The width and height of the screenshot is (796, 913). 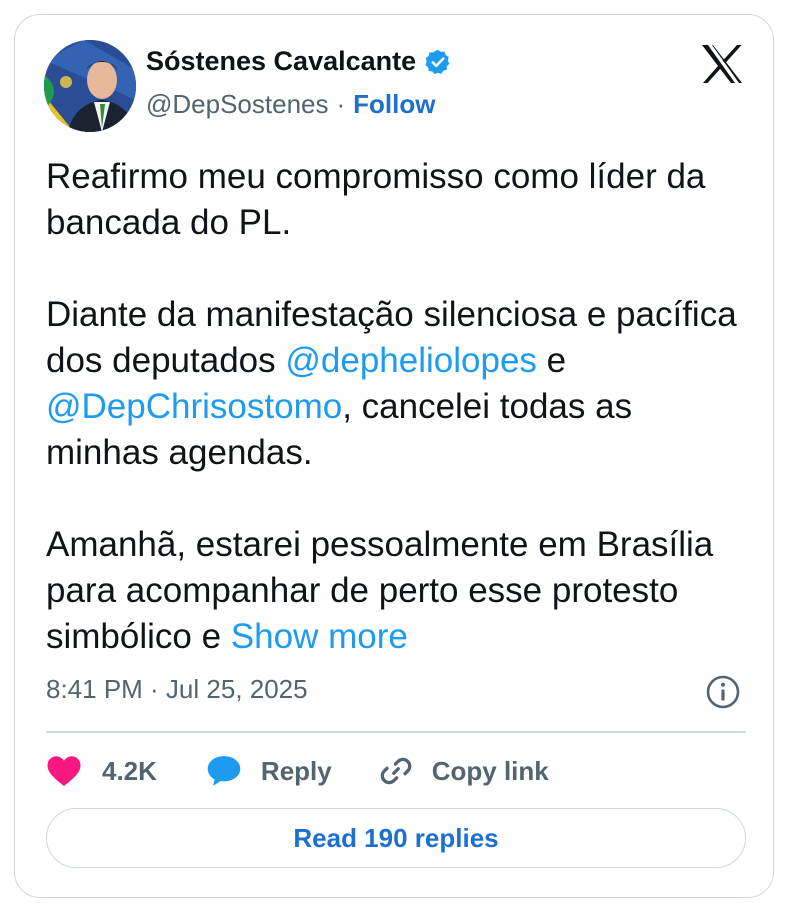 I want to click on divider, so click(x=396, y=732).